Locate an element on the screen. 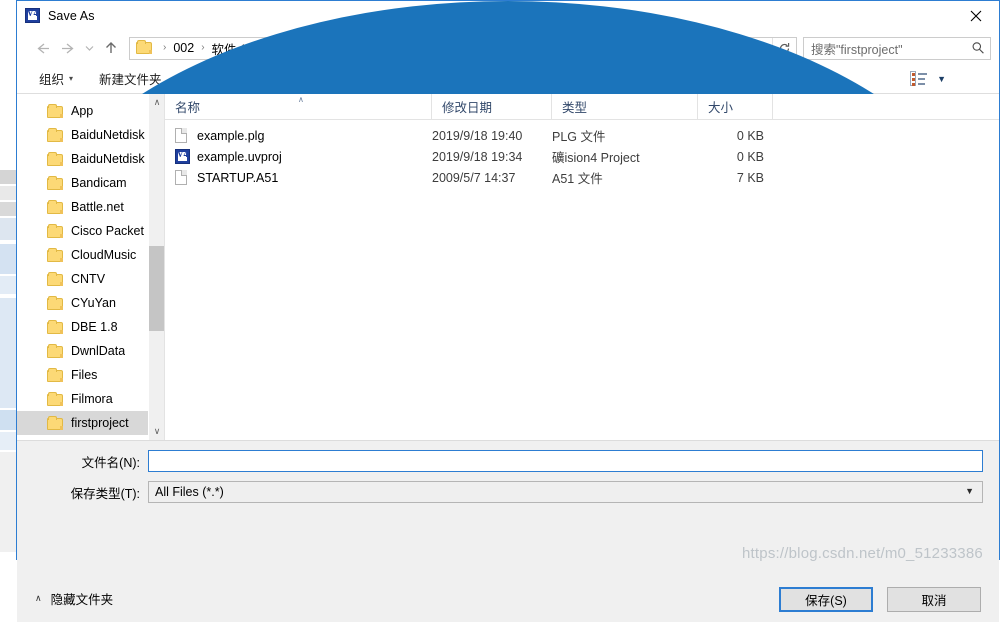  tree-item-label: Files is located at coordinates (84, 375).